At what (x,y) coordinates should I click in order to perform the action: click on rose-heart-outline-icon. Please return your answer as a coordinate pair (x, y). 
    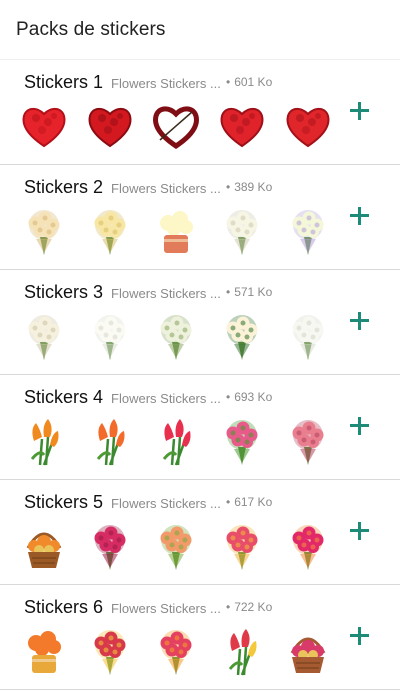
    Looking at the image, I should click on (176, 126).